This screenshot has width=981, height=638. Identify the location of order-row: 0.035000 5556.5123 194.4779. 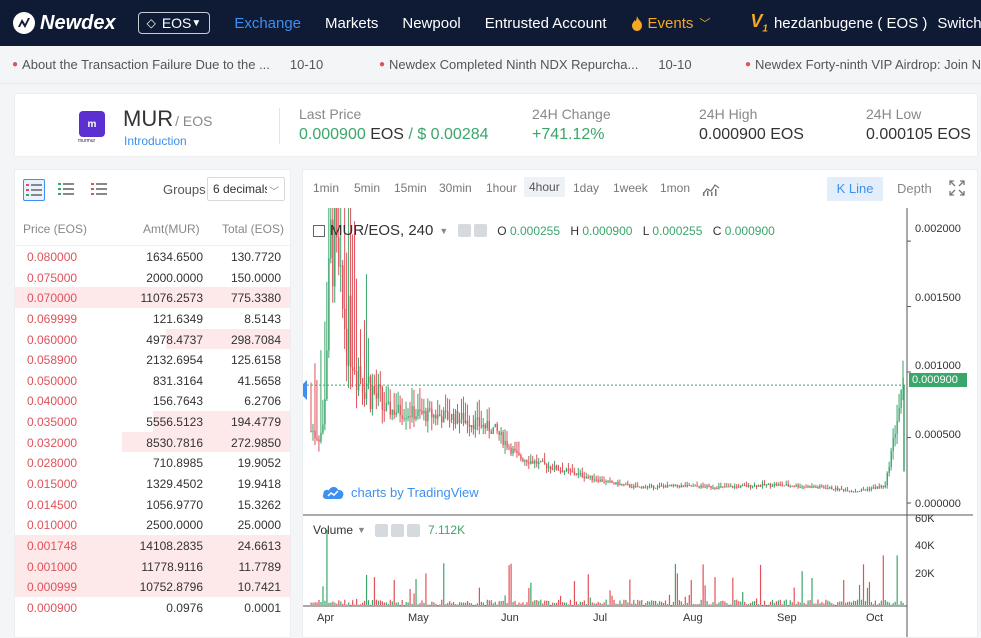
(152, 421).